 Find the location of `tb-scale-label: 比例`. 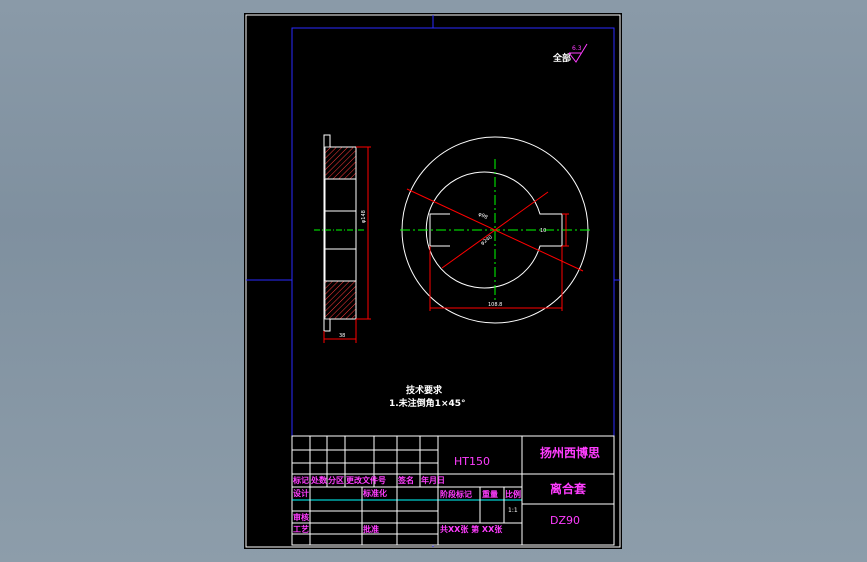

tb-scale-label: 比例 is located at coordinates (513, 494).